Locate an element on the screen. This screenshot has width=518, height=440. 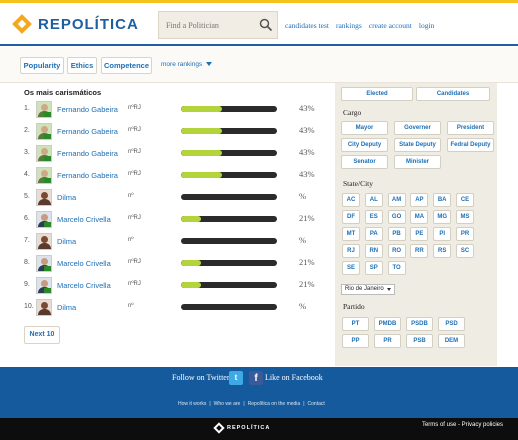
partido-label: Partido is located at coordinates (354, 306).